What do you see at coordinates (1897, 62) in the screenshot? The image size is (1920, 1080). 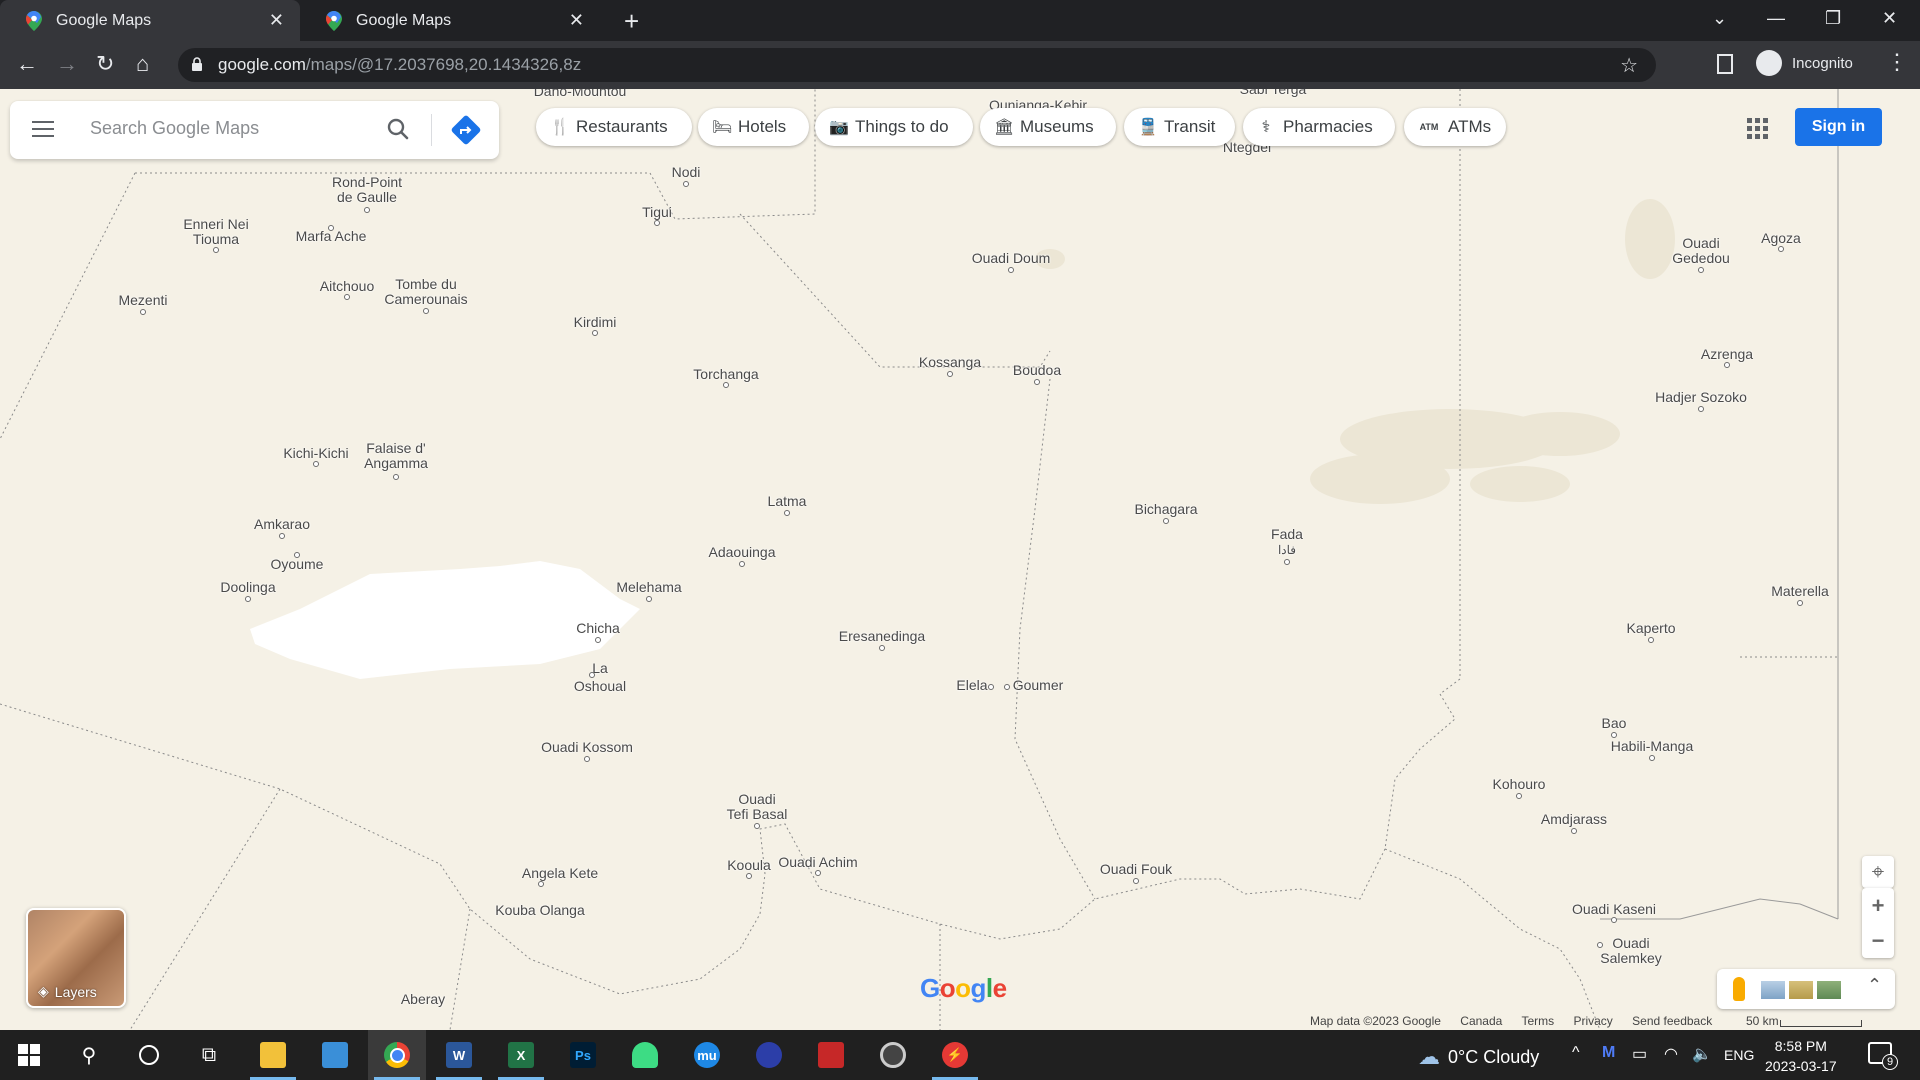 I see `browser-menu-icon: ⋮` at bounding box center [1897, 62].